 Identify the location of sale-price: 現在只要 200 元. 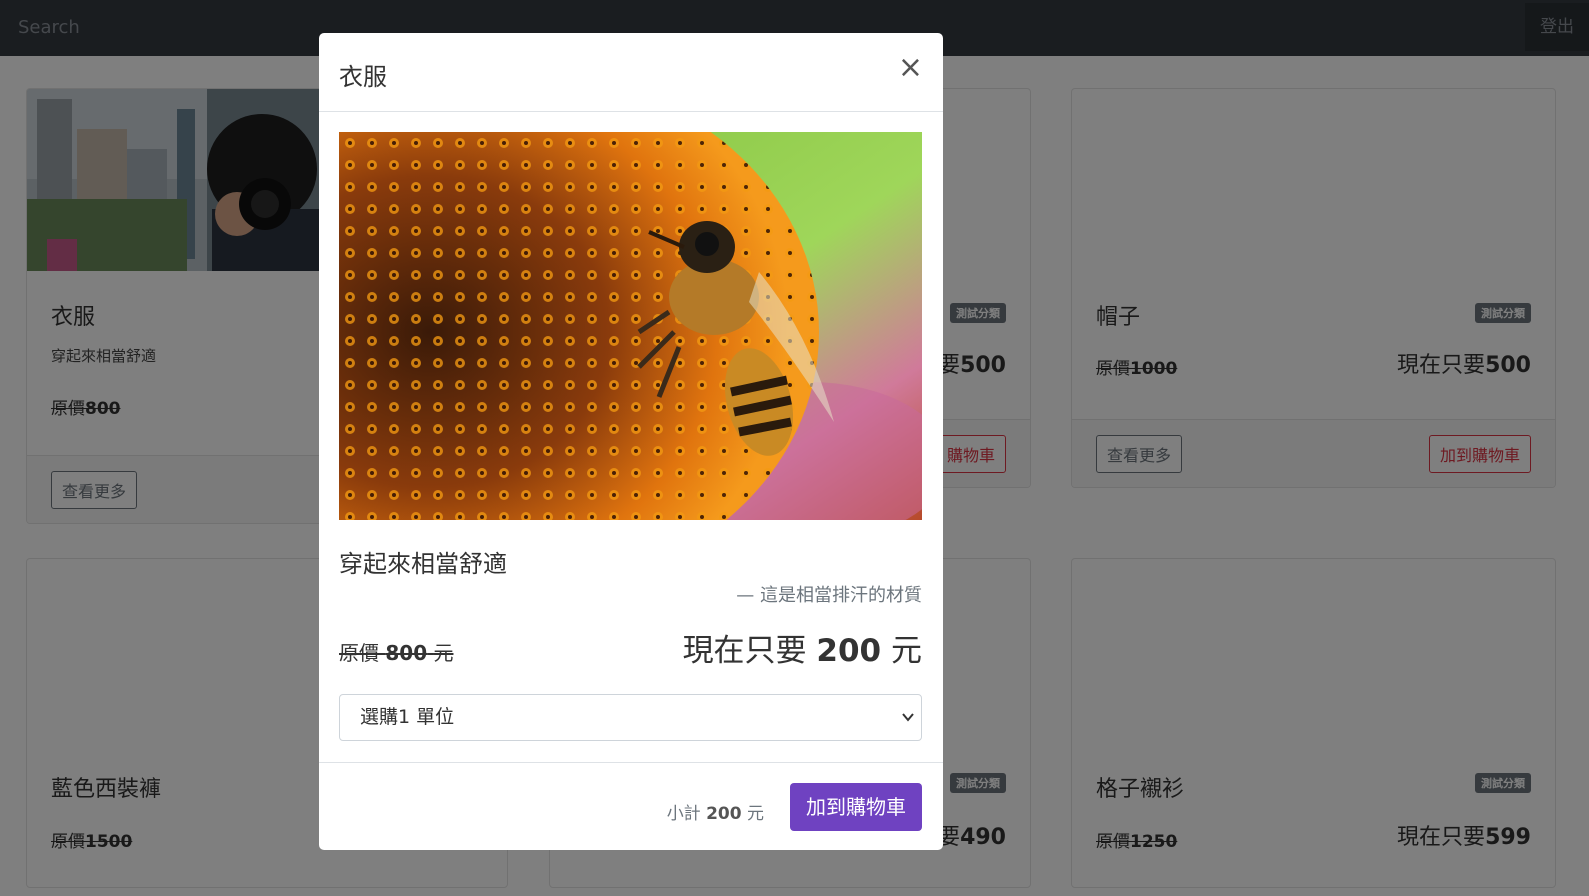
(802, 651).